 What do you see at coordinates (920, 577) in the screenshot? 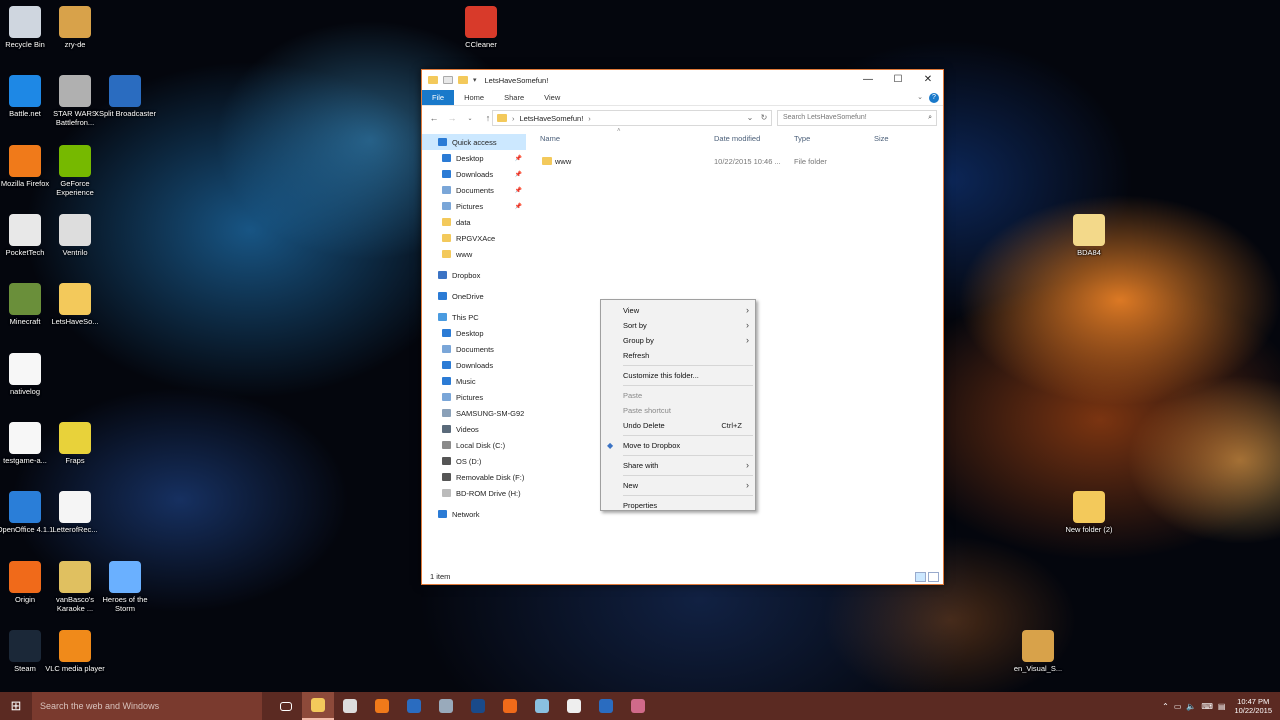
I see `details-view-icon` at bounding box center [920, 577].